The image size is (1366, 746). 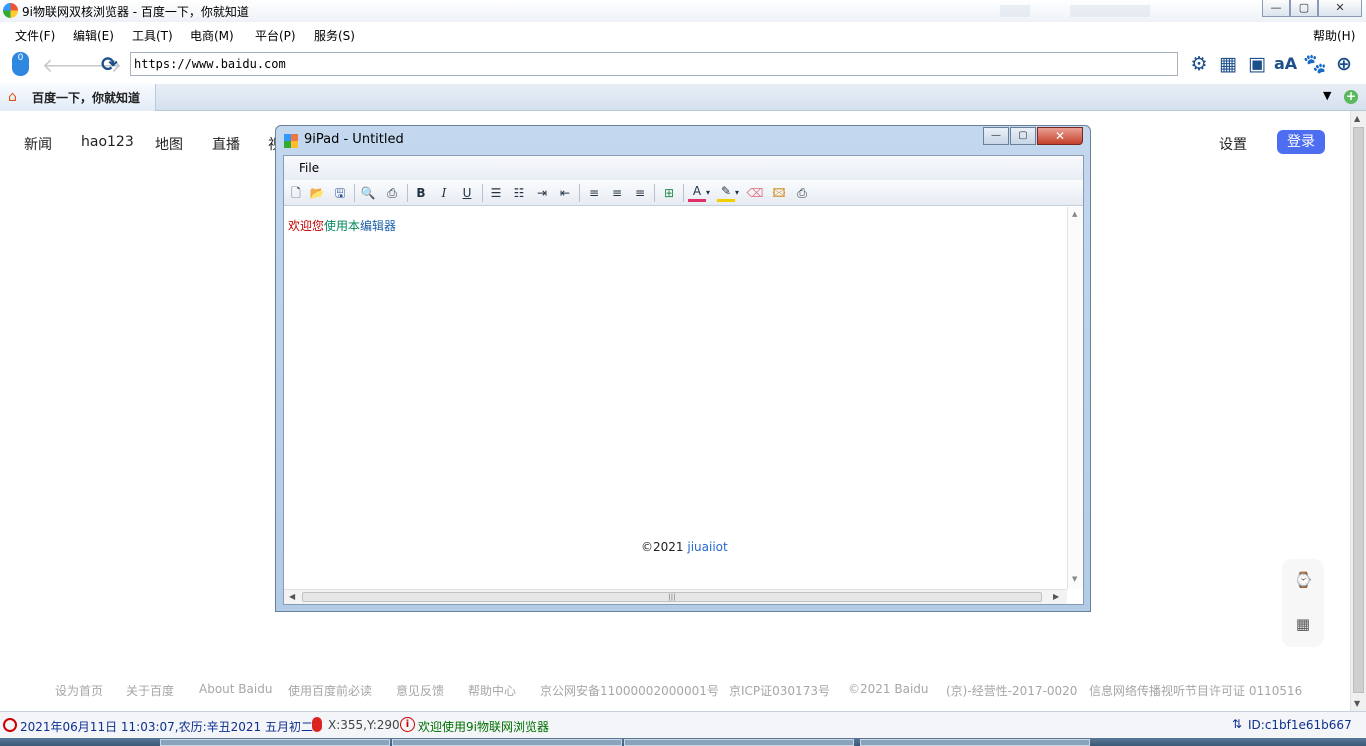 What do you see at coordinates (1199, 64) in the screenshot?
I see `settings-gear-icon: ⚙` at bounding box center [1199, 64].